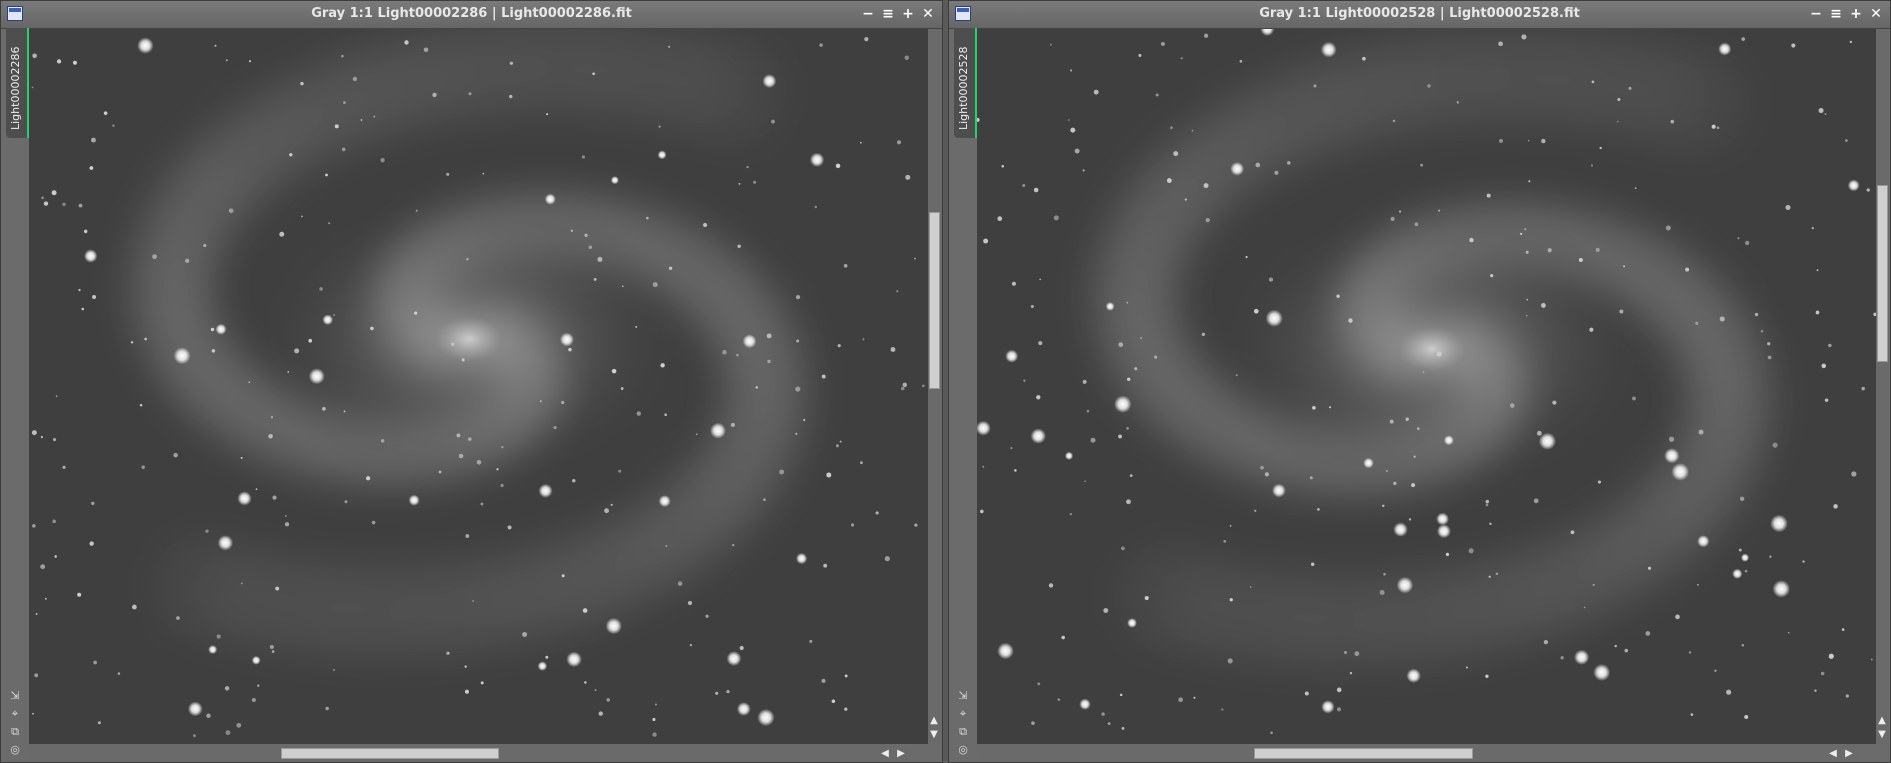  Describe the element at coordinates (965, 83) in the screenshot. I see `view-identifier-tab: Light00002528` at that location.